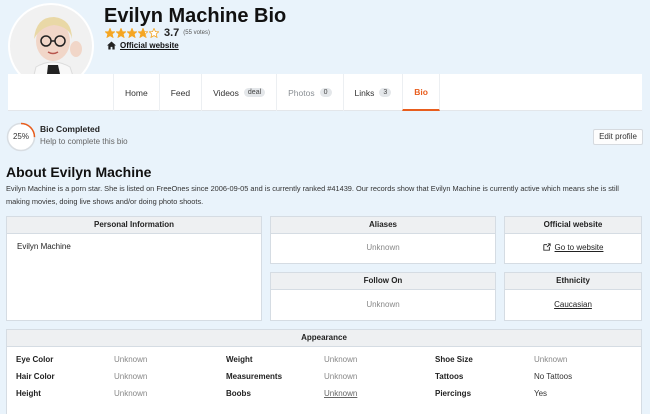 The image size is (650, 414). What do you see at coordinates (383, 304) in the screenshot?
I see `follow-on-value: Unknown` at bounding box center [383, 304].